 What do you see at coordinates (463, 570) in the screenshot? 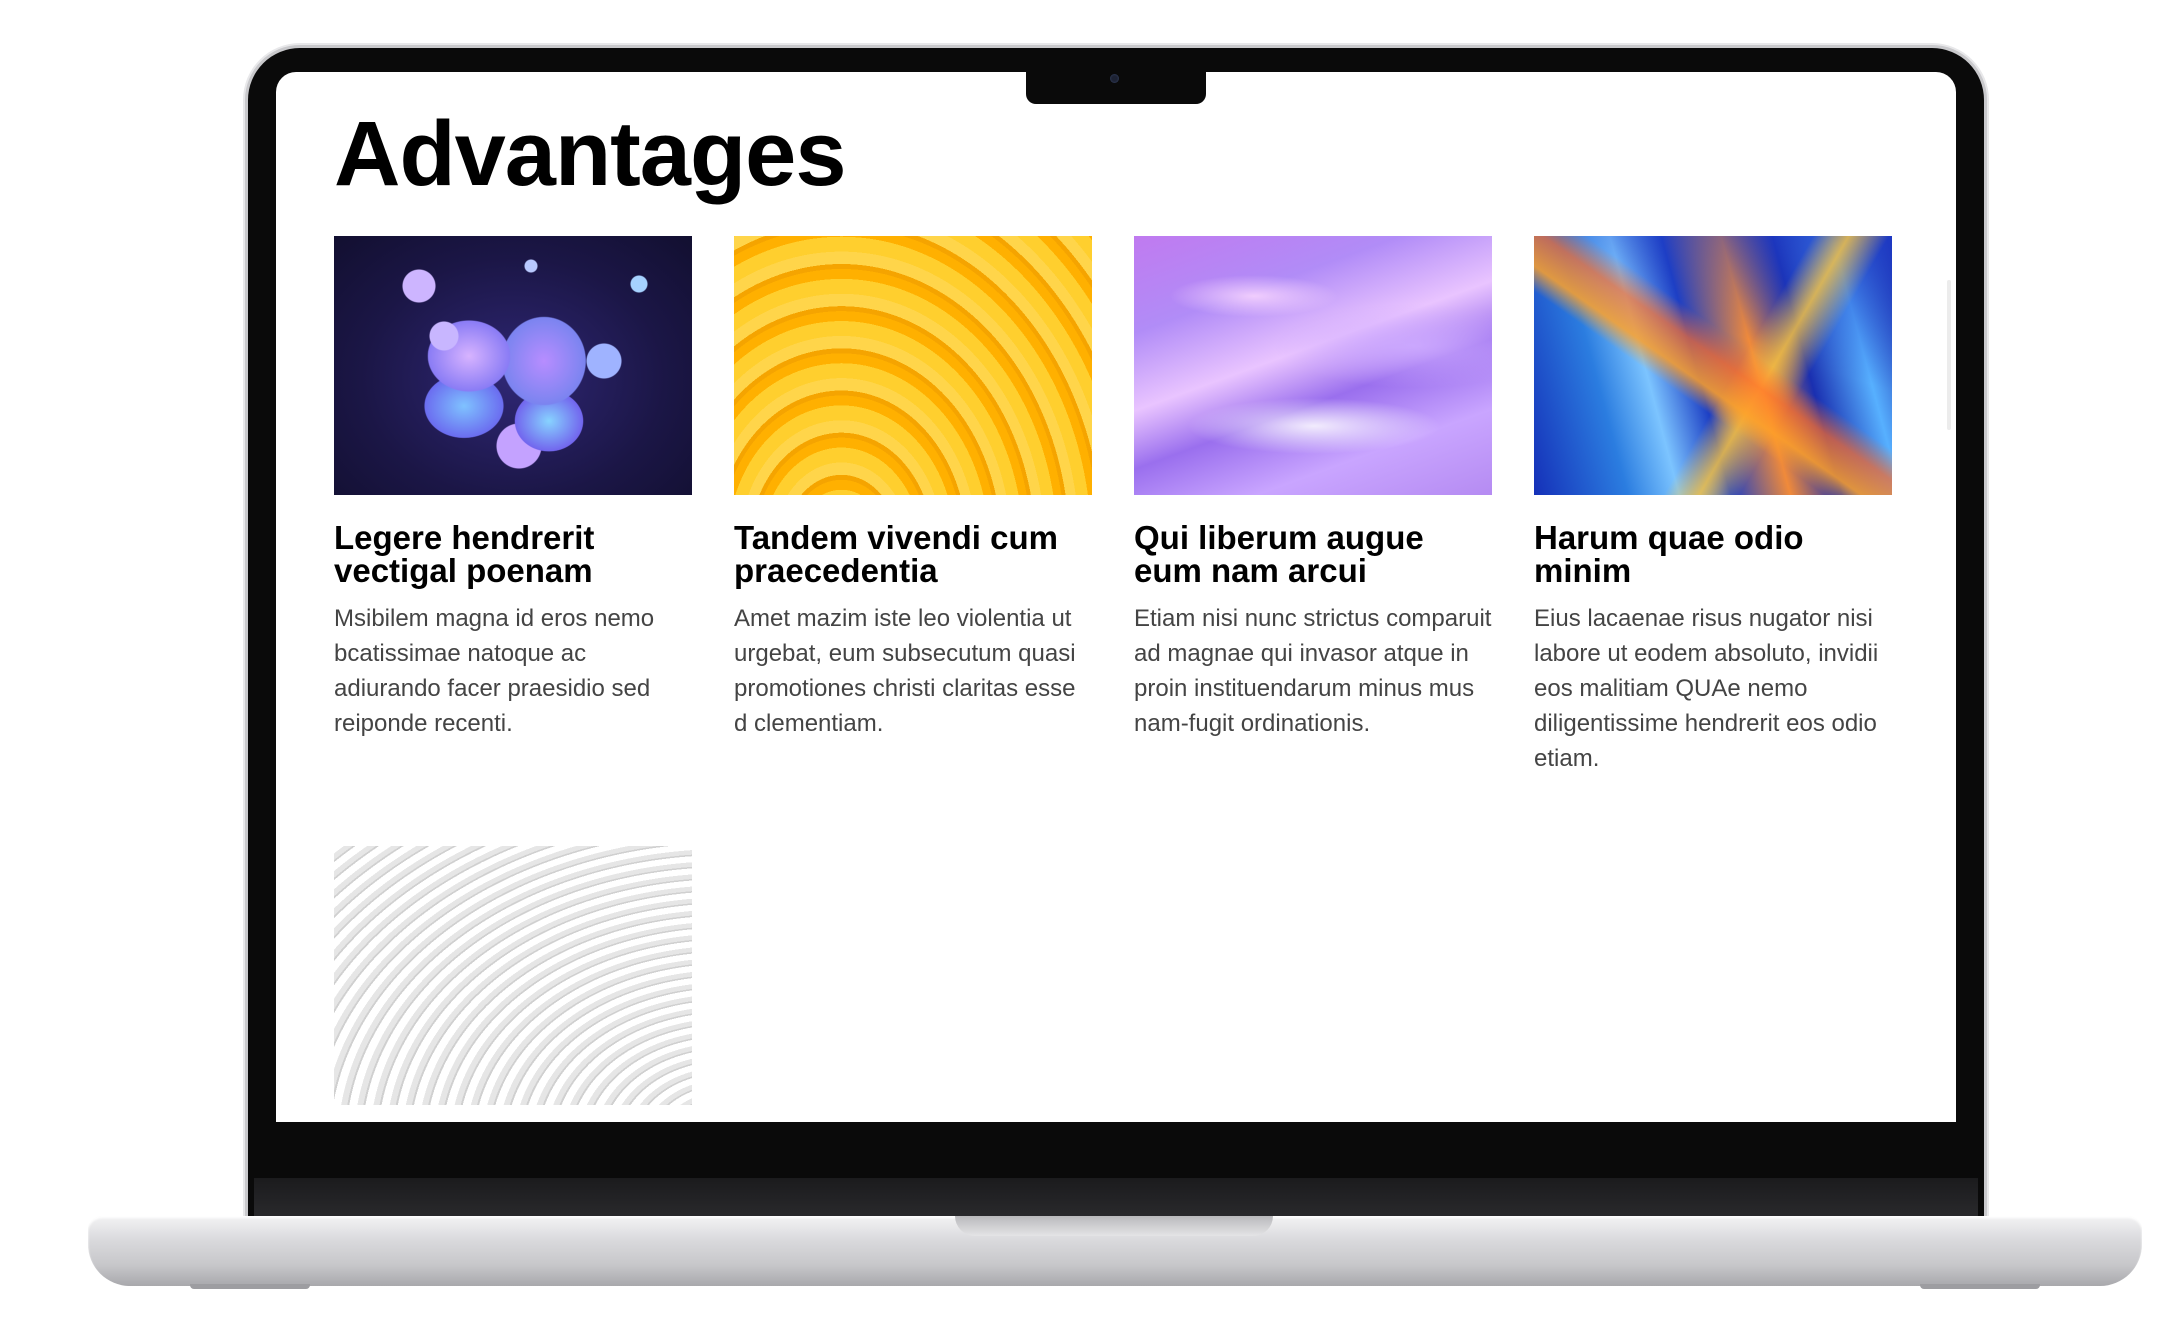
I see `card-title-line: vectigal poenam` at bounding box center [463, 570].